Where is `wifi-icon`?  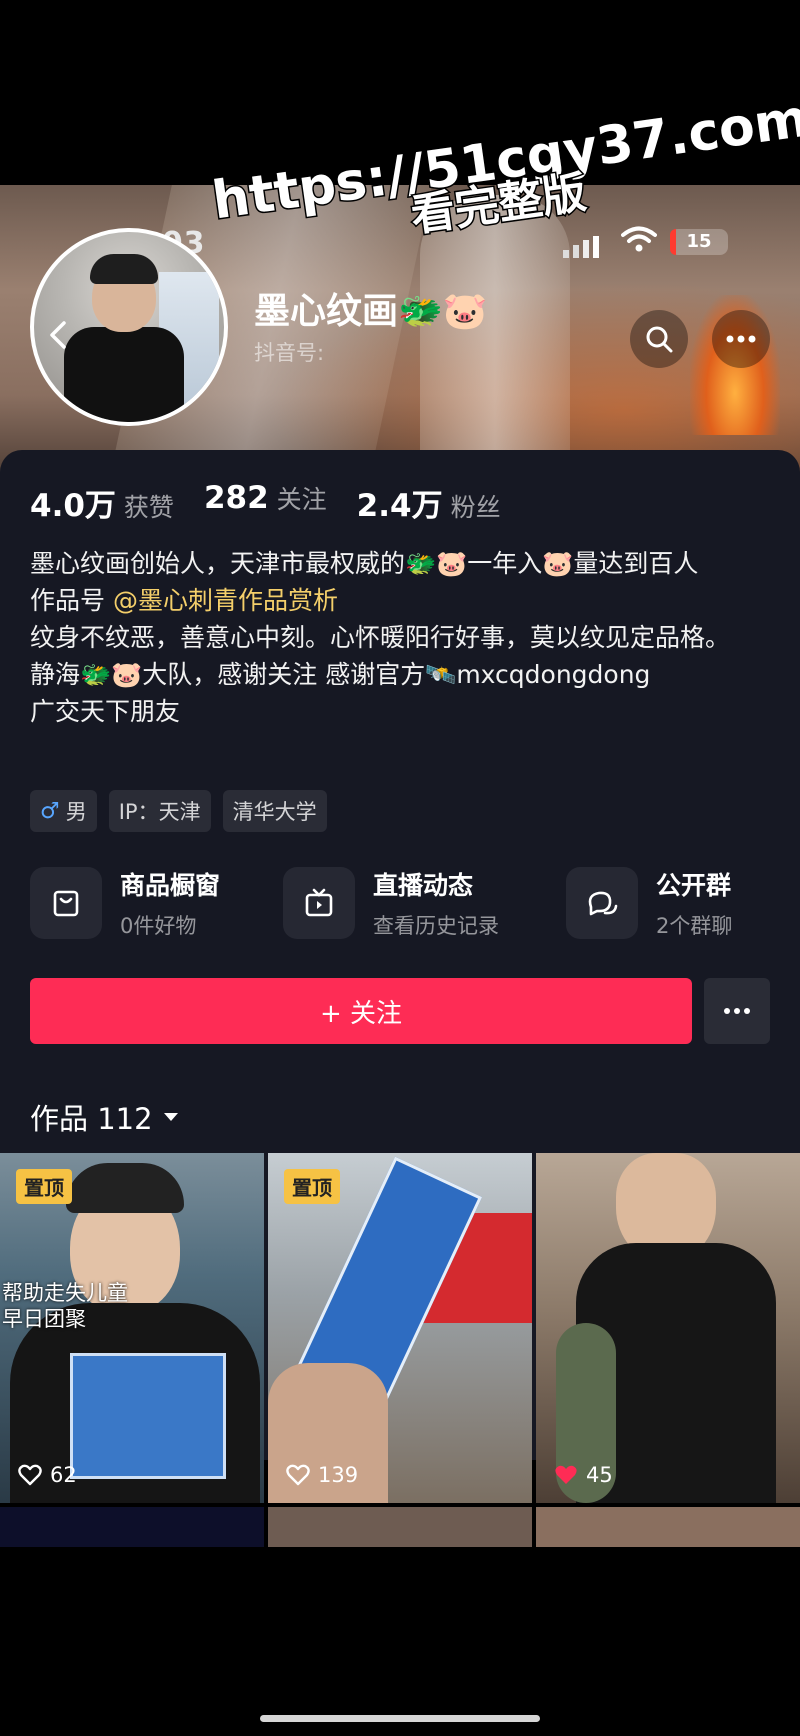
wifi-icon is located at coordinates (639, 239).